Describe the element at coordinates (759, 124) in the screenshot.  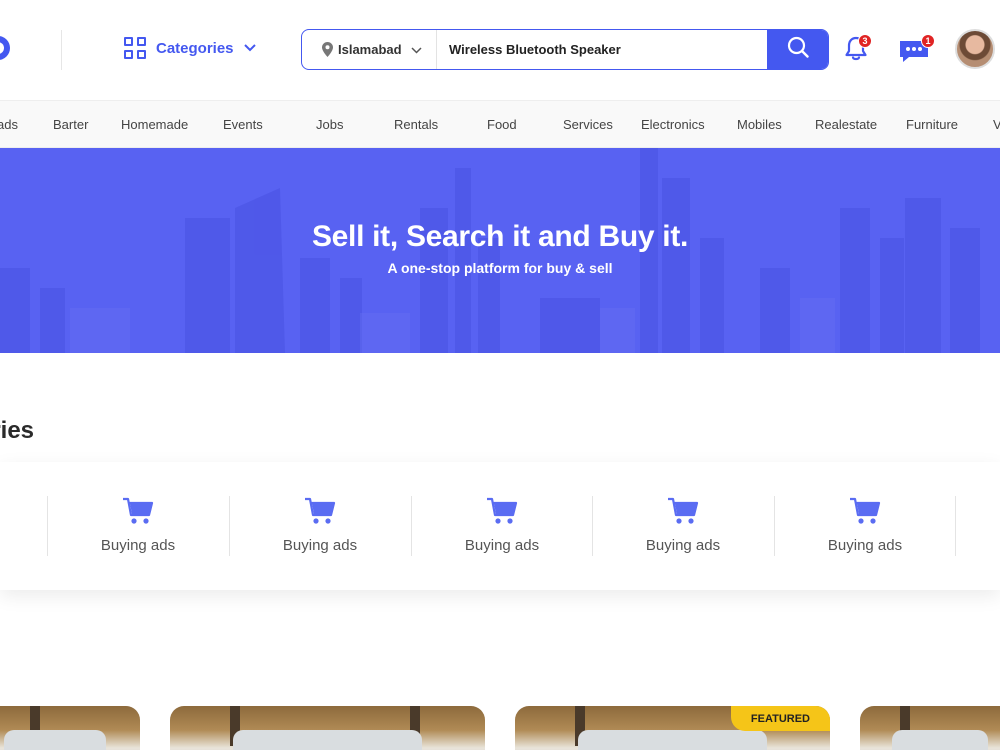
I see `nav-item-mobiles: Mobiles` at that location.